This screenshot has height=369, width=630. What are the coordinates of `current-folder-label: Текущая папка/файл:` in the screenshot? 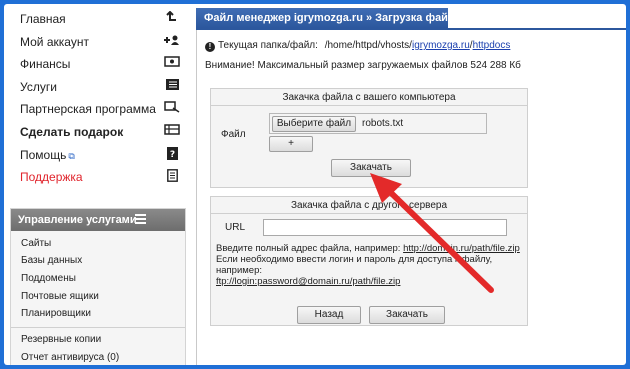 It's located at (268, 45).